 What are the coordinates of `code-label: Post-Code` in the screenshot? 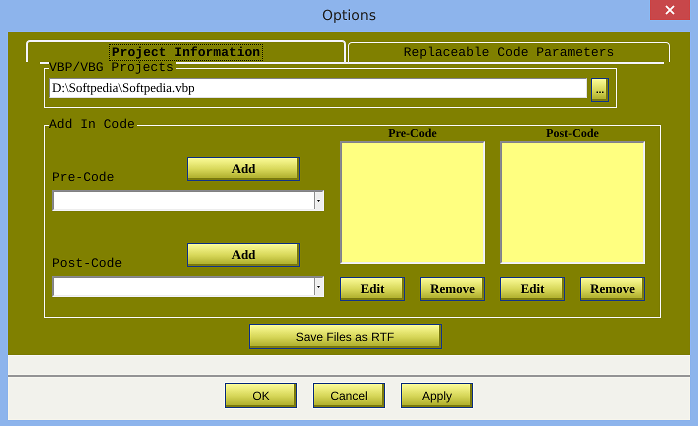 It's located at (87, 263).